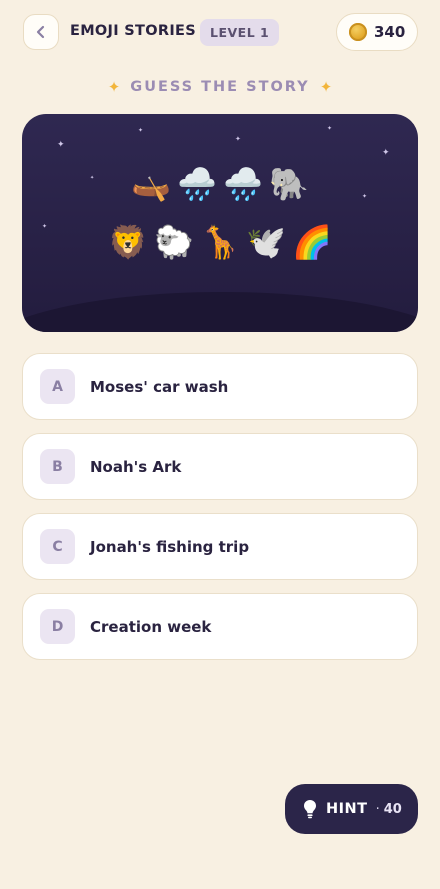  What do you see at coordinates (358, 32) in the screenshot?
I see `coin-icon` at bounding box center [358, 32].